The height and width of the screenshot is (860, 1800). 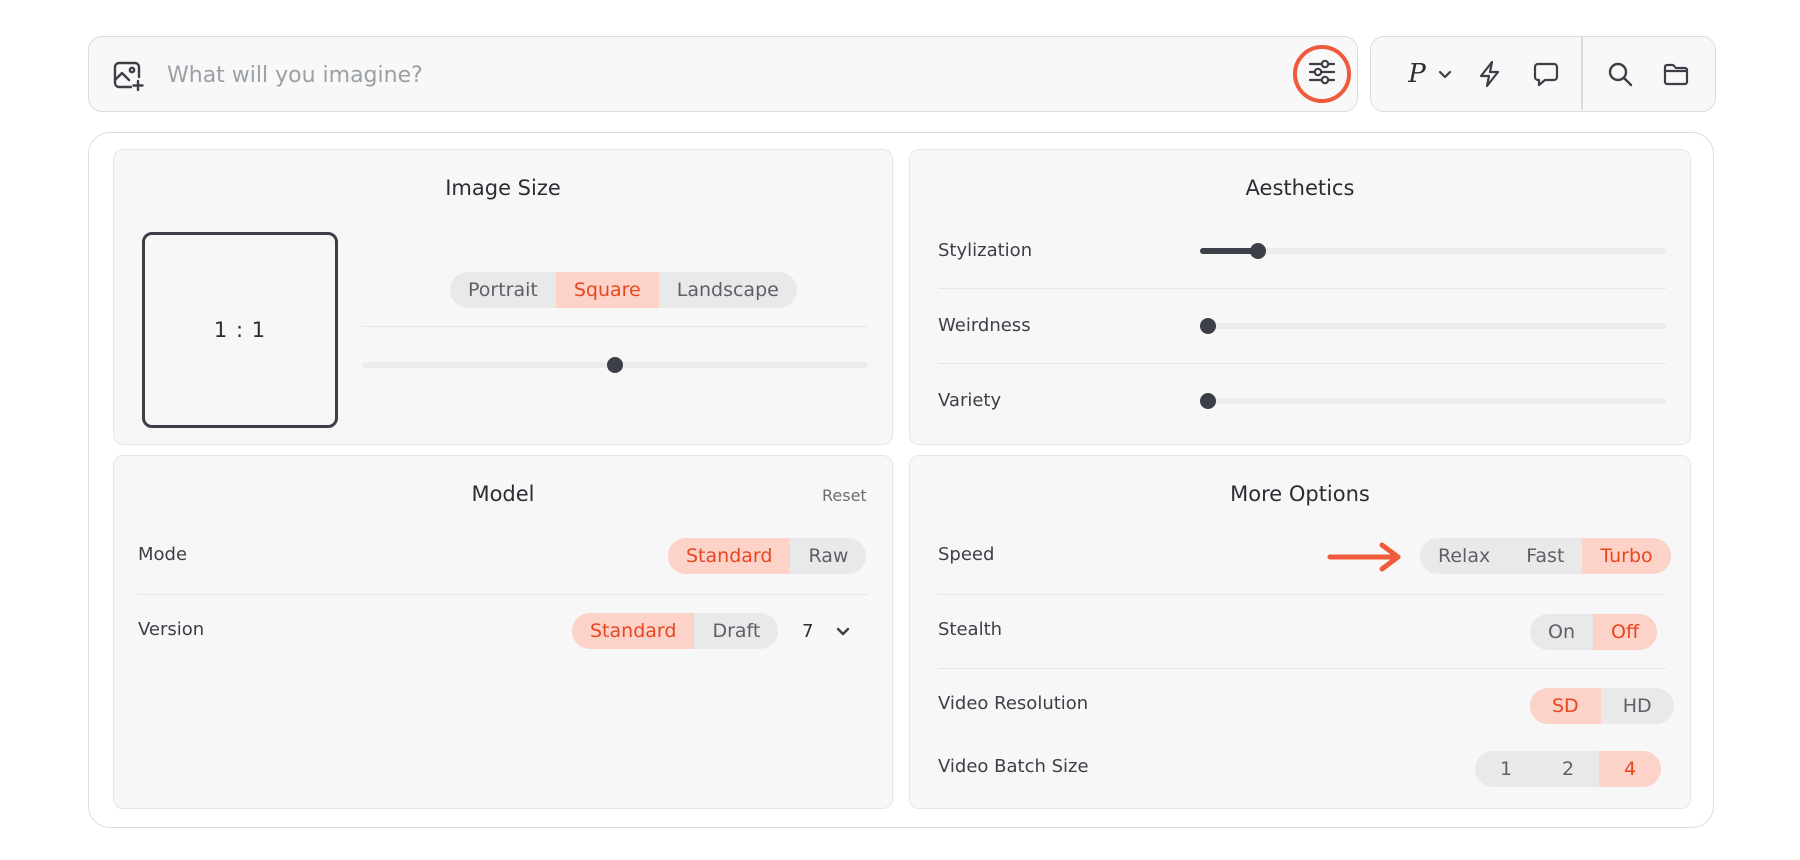 I want to click on video-resolution-toggle: SD HD, so click(x=1602, y=706).